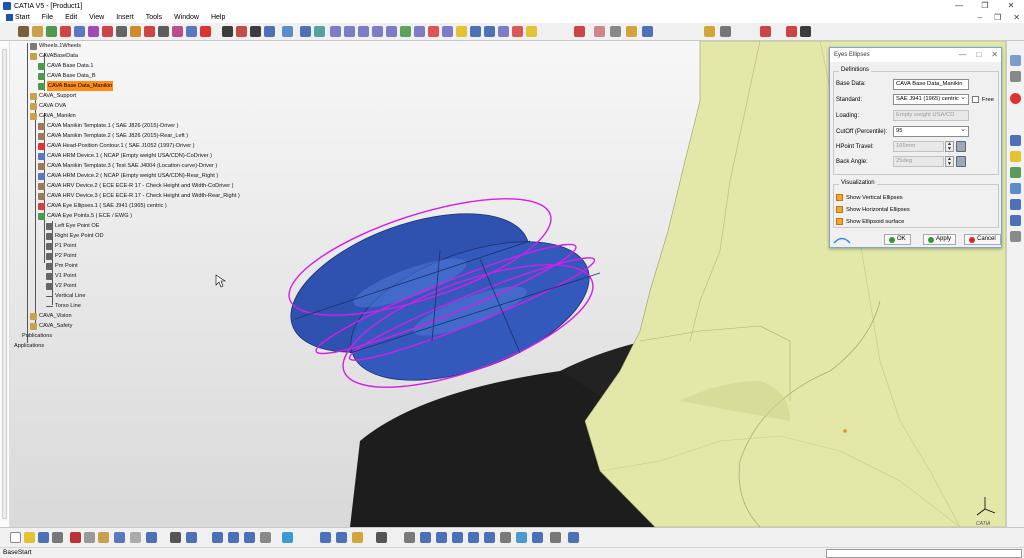 Image resolution: width=1024 pixels, height=558 pixels. What do you see at coordinates (255, 31) in the screenshot?
I see `clash-icon` at bounding box center [255, 31].